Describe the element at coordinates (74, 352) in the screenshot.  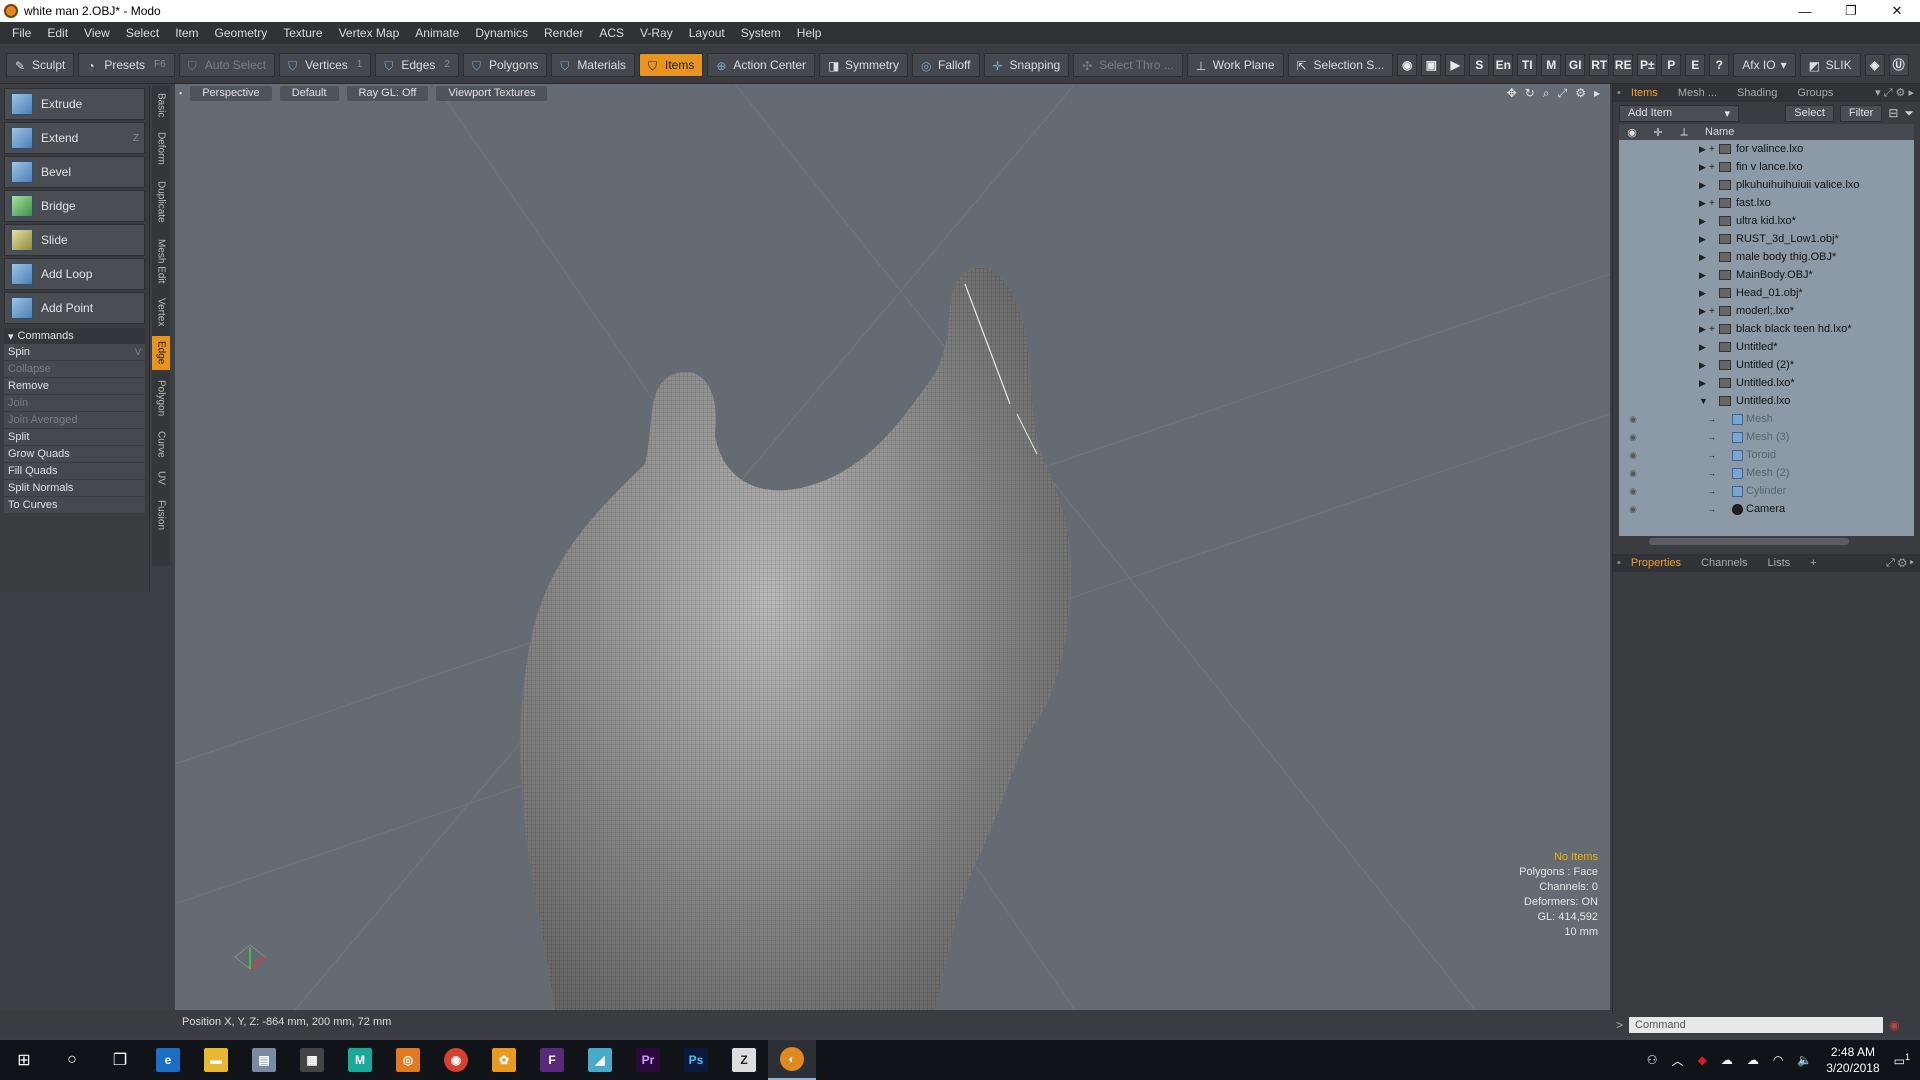
I see `cmd-spin: Spin V` at that location.